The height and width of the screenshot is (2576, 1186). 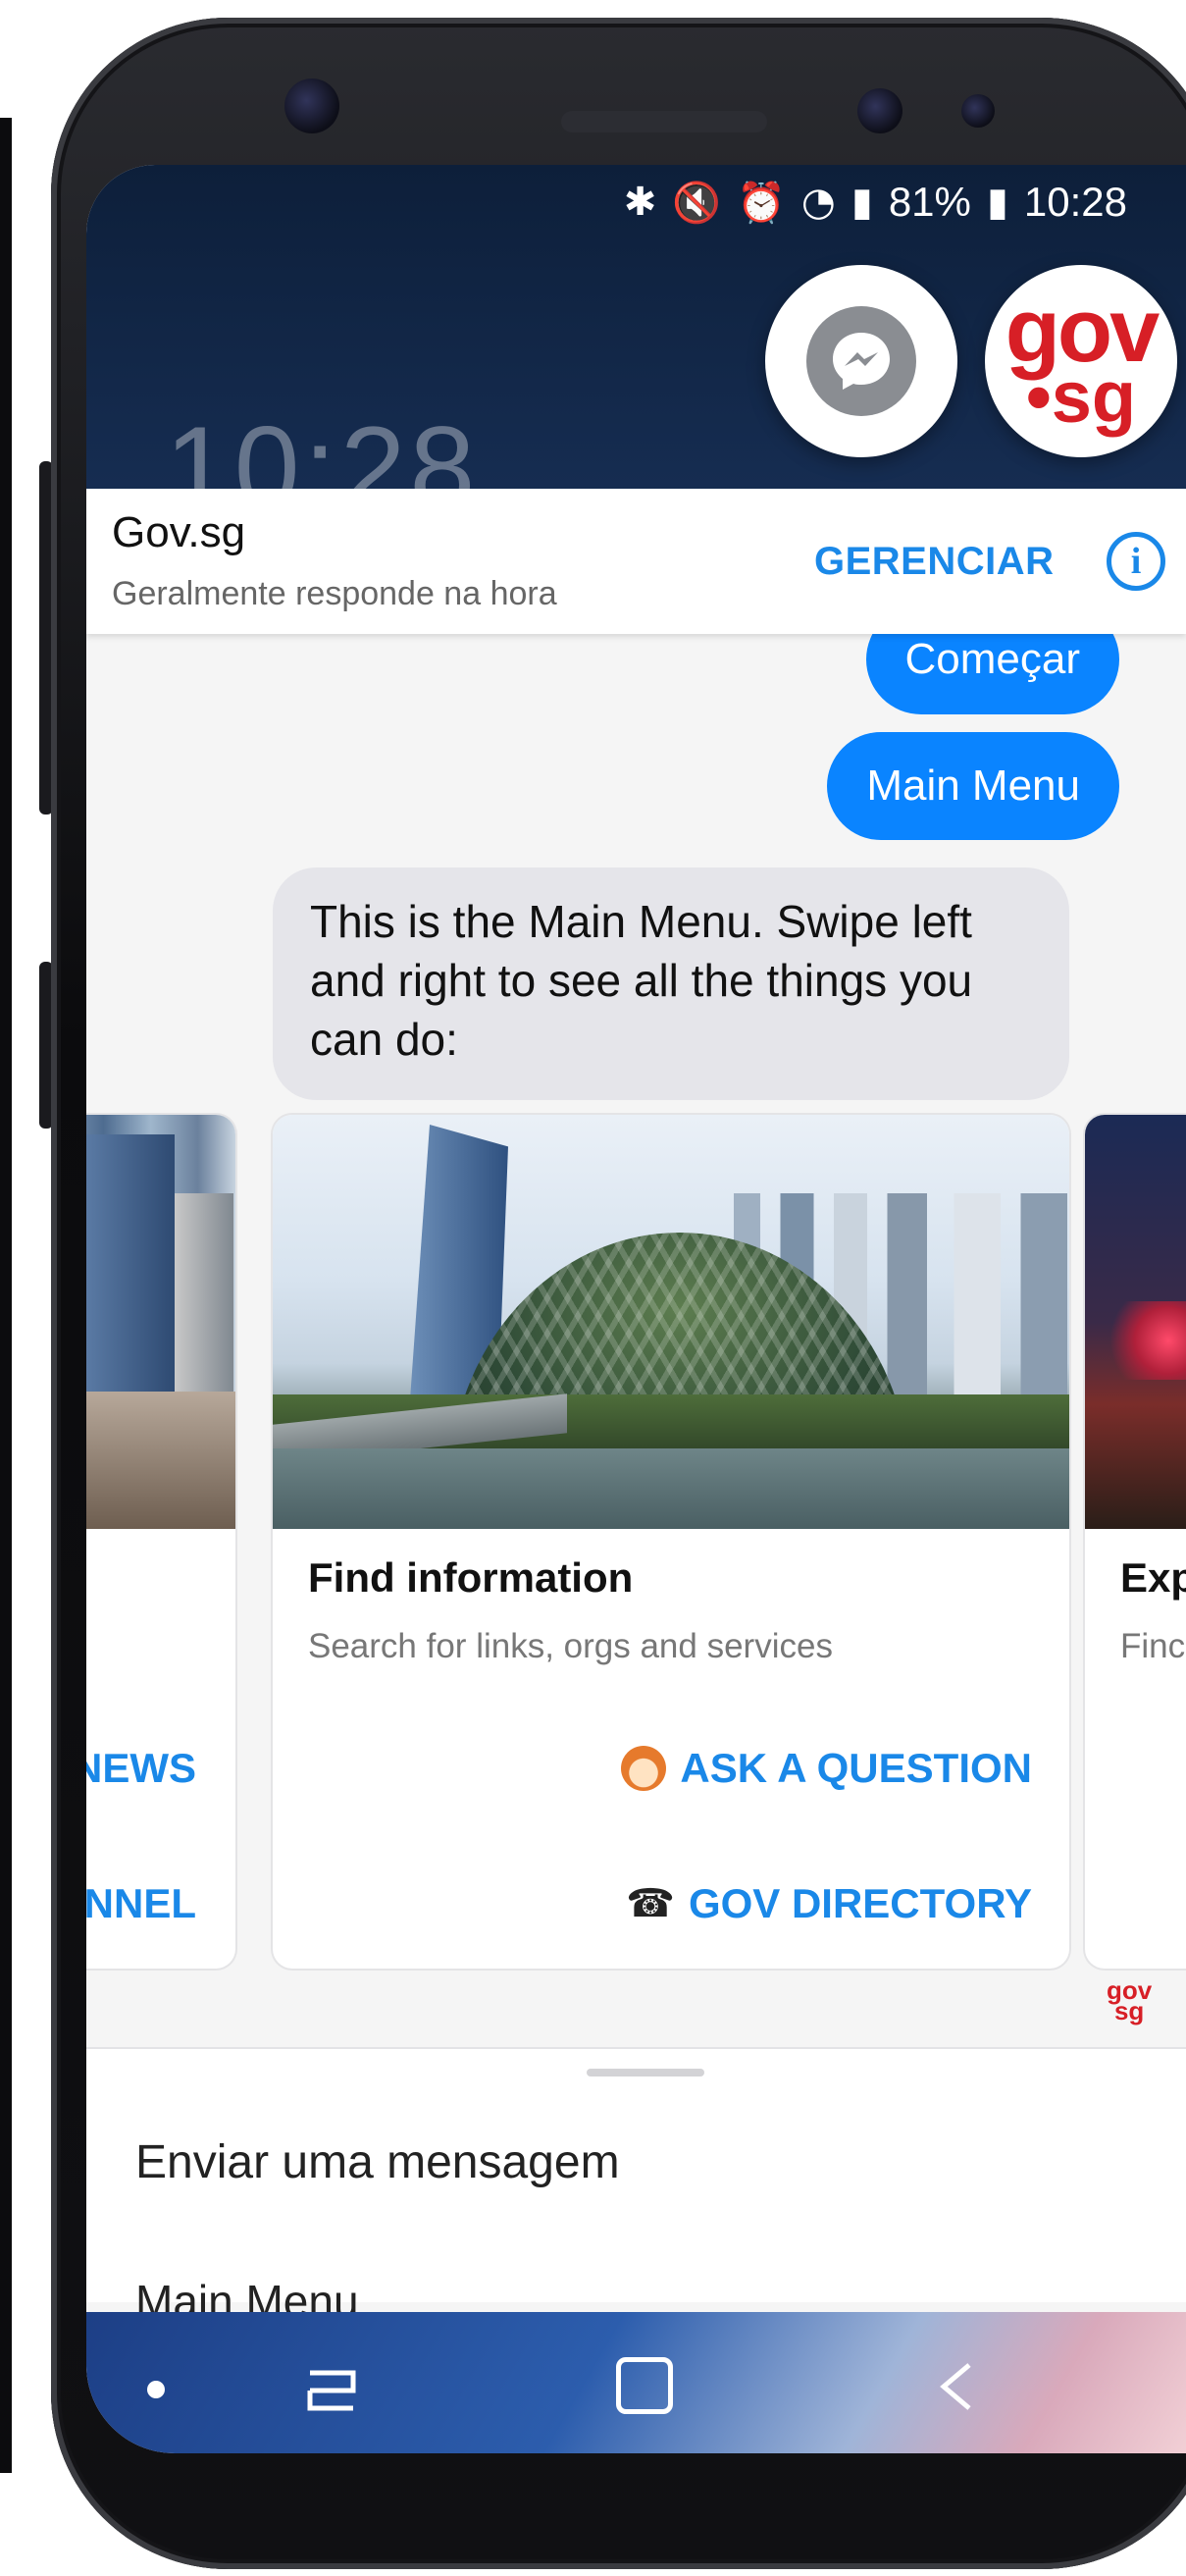 I want to click on front-sensor, so click(x=311, y=106).